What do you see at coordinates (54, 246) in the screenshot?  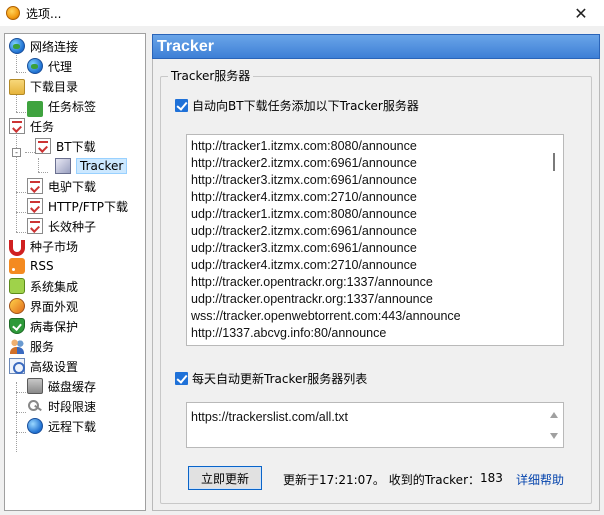 I see `tree-item-label: 种子市场` at bounding box center [54, 246].